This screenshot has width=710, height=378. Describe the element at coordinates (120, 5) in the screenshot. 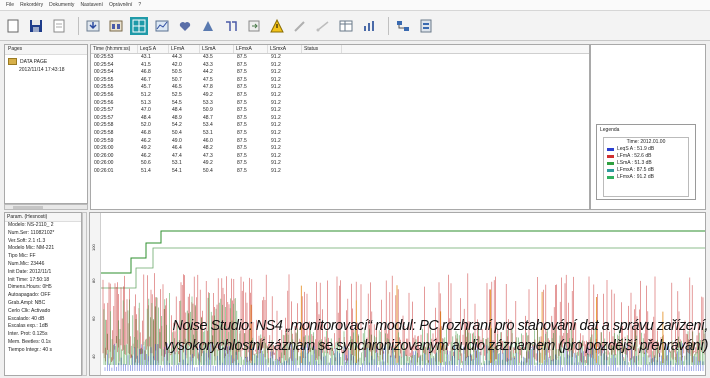

I see `menu-permissions: Oprávnění` at that location.